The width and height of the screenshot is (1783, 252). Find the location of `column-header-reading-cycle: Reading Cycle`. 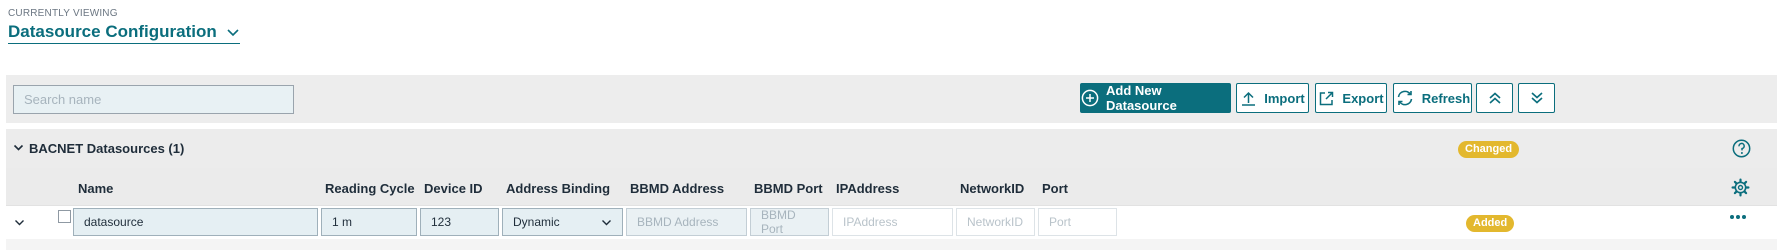

column-header-reading-cycle: Reading Cycle is located at coordinates (370, 188).